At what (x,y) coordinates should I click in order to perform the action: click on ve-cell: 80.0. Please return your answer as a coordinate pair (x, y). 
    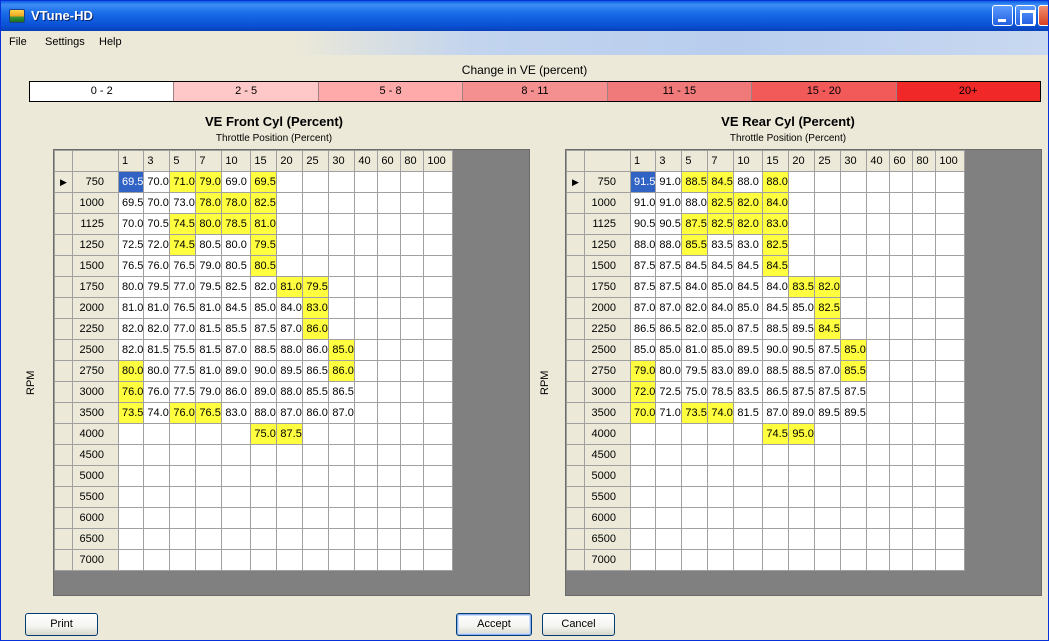
    Looking at the image, I should click on (157, 371).